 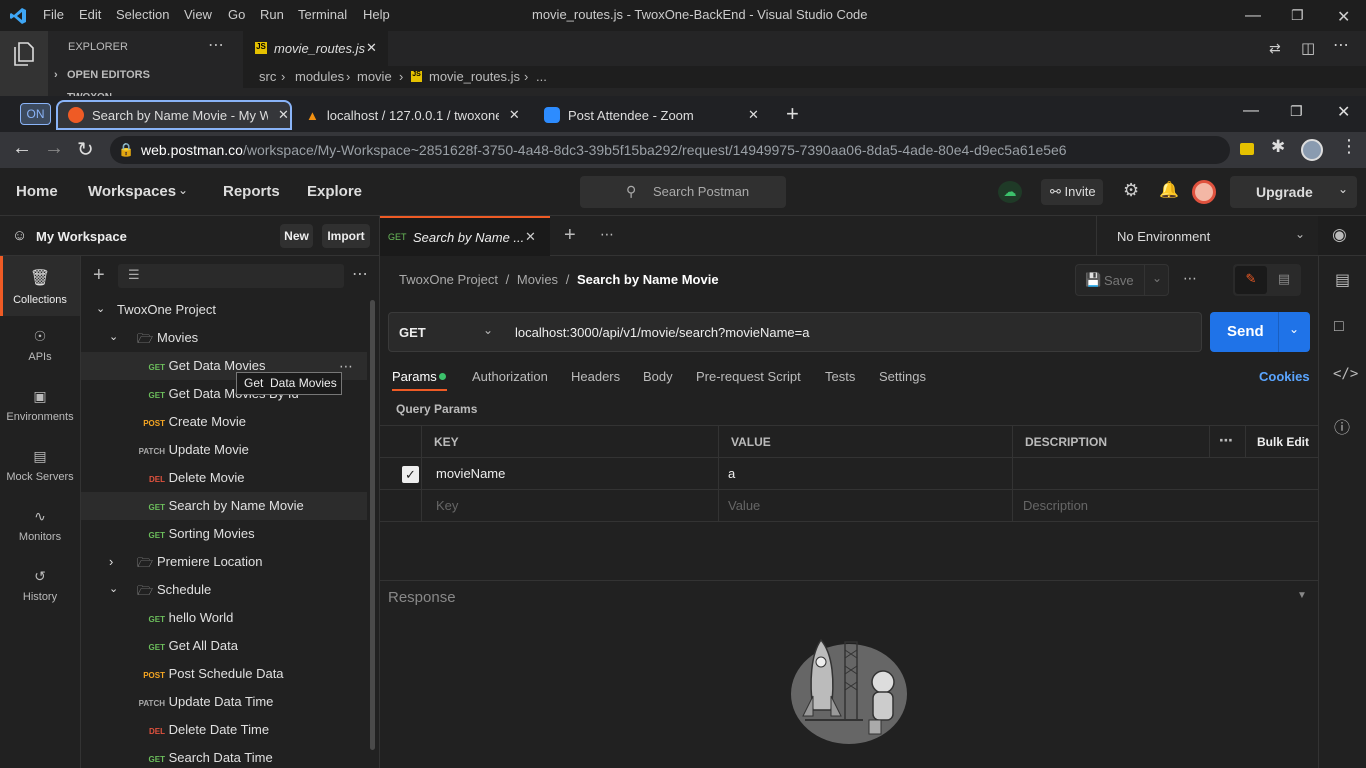 What do you see at coordinates (1345, 374) in the screenshot?
I see `code-snippet-icon: </>` at bounding box center [1345, 374].